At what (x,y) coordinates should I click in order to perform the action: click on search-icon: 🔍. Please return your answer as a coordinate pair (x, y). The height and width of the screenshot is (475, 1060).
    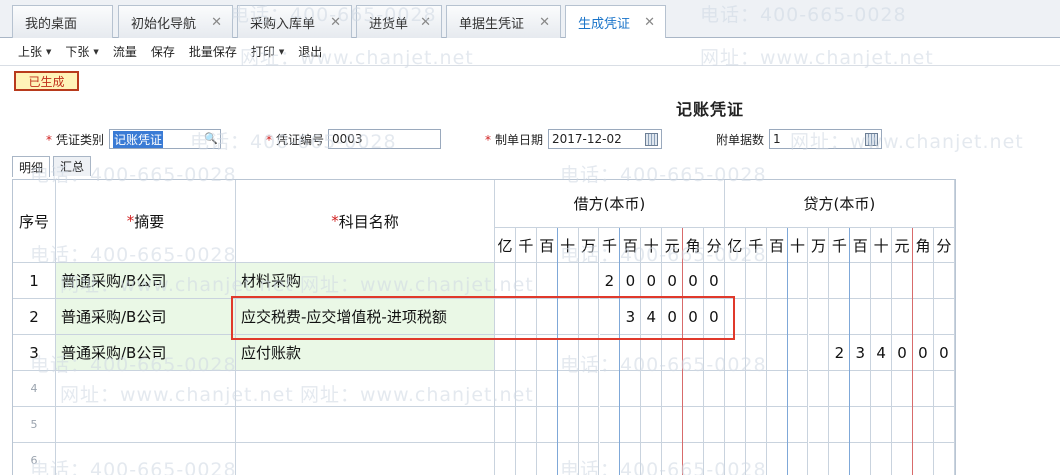
    Looking at the image, I should click on (211, 139).